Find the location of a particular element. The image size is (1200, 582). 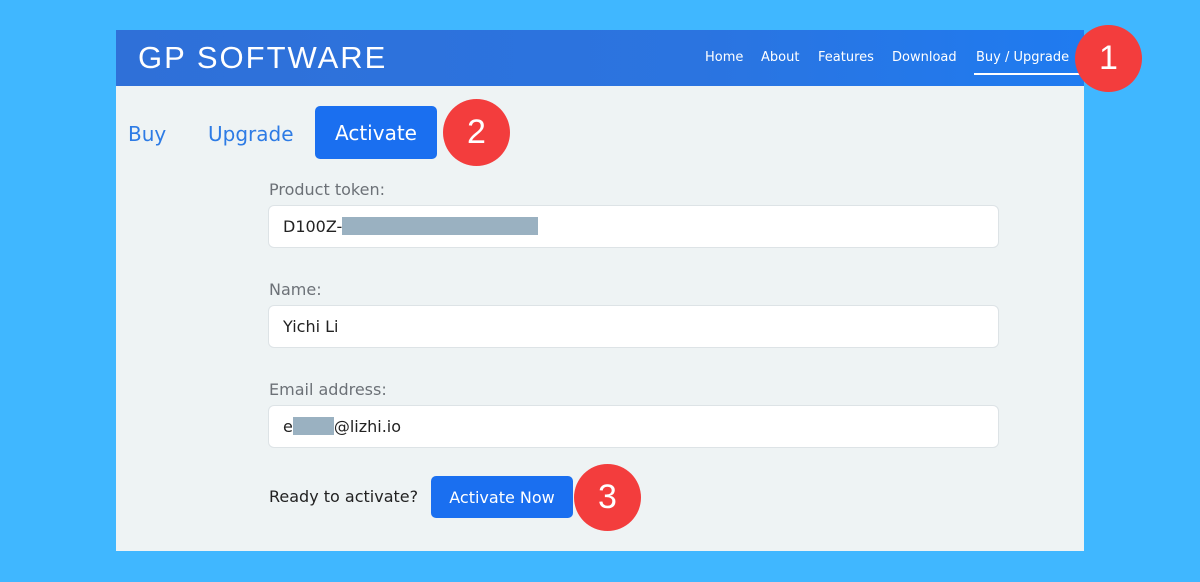

activate-now-button: Activate Now is located at coordinates (502, 497).